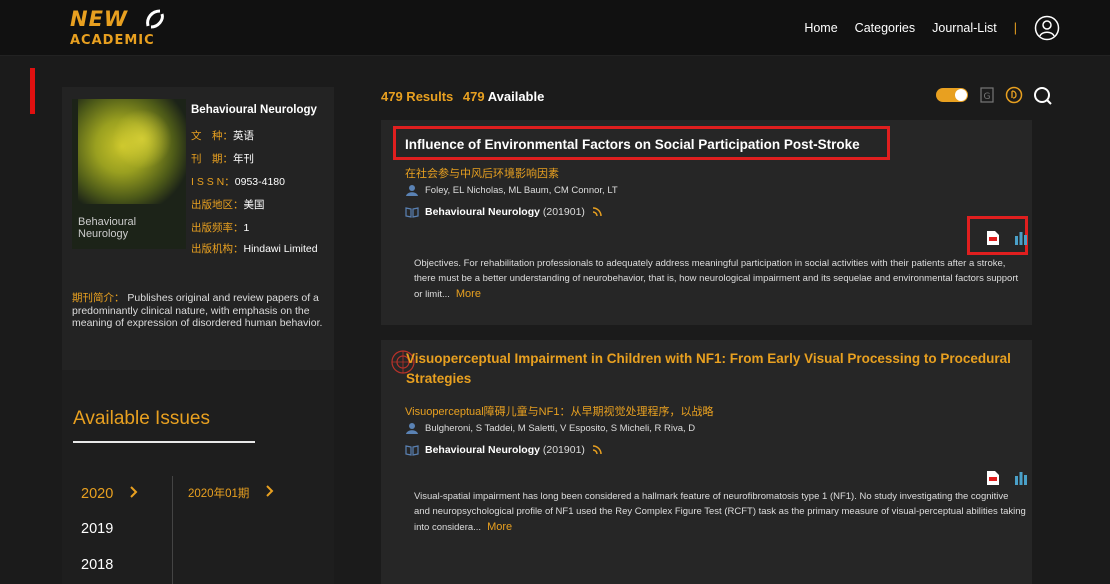  Describe the element at coordinates (129, 174) in the screenshot. I see `journal-cover-image: Behavioural Neurology` at that location.